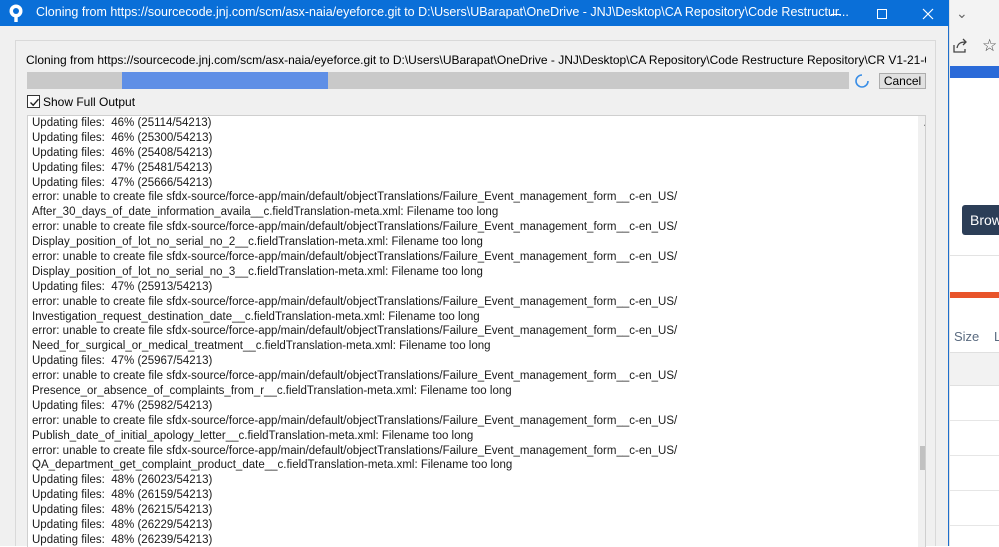 The width and height of the screenshot is (999, 547). I want to click on background-app: ⌄ ☆ Brow Size L, so click(974, 273).